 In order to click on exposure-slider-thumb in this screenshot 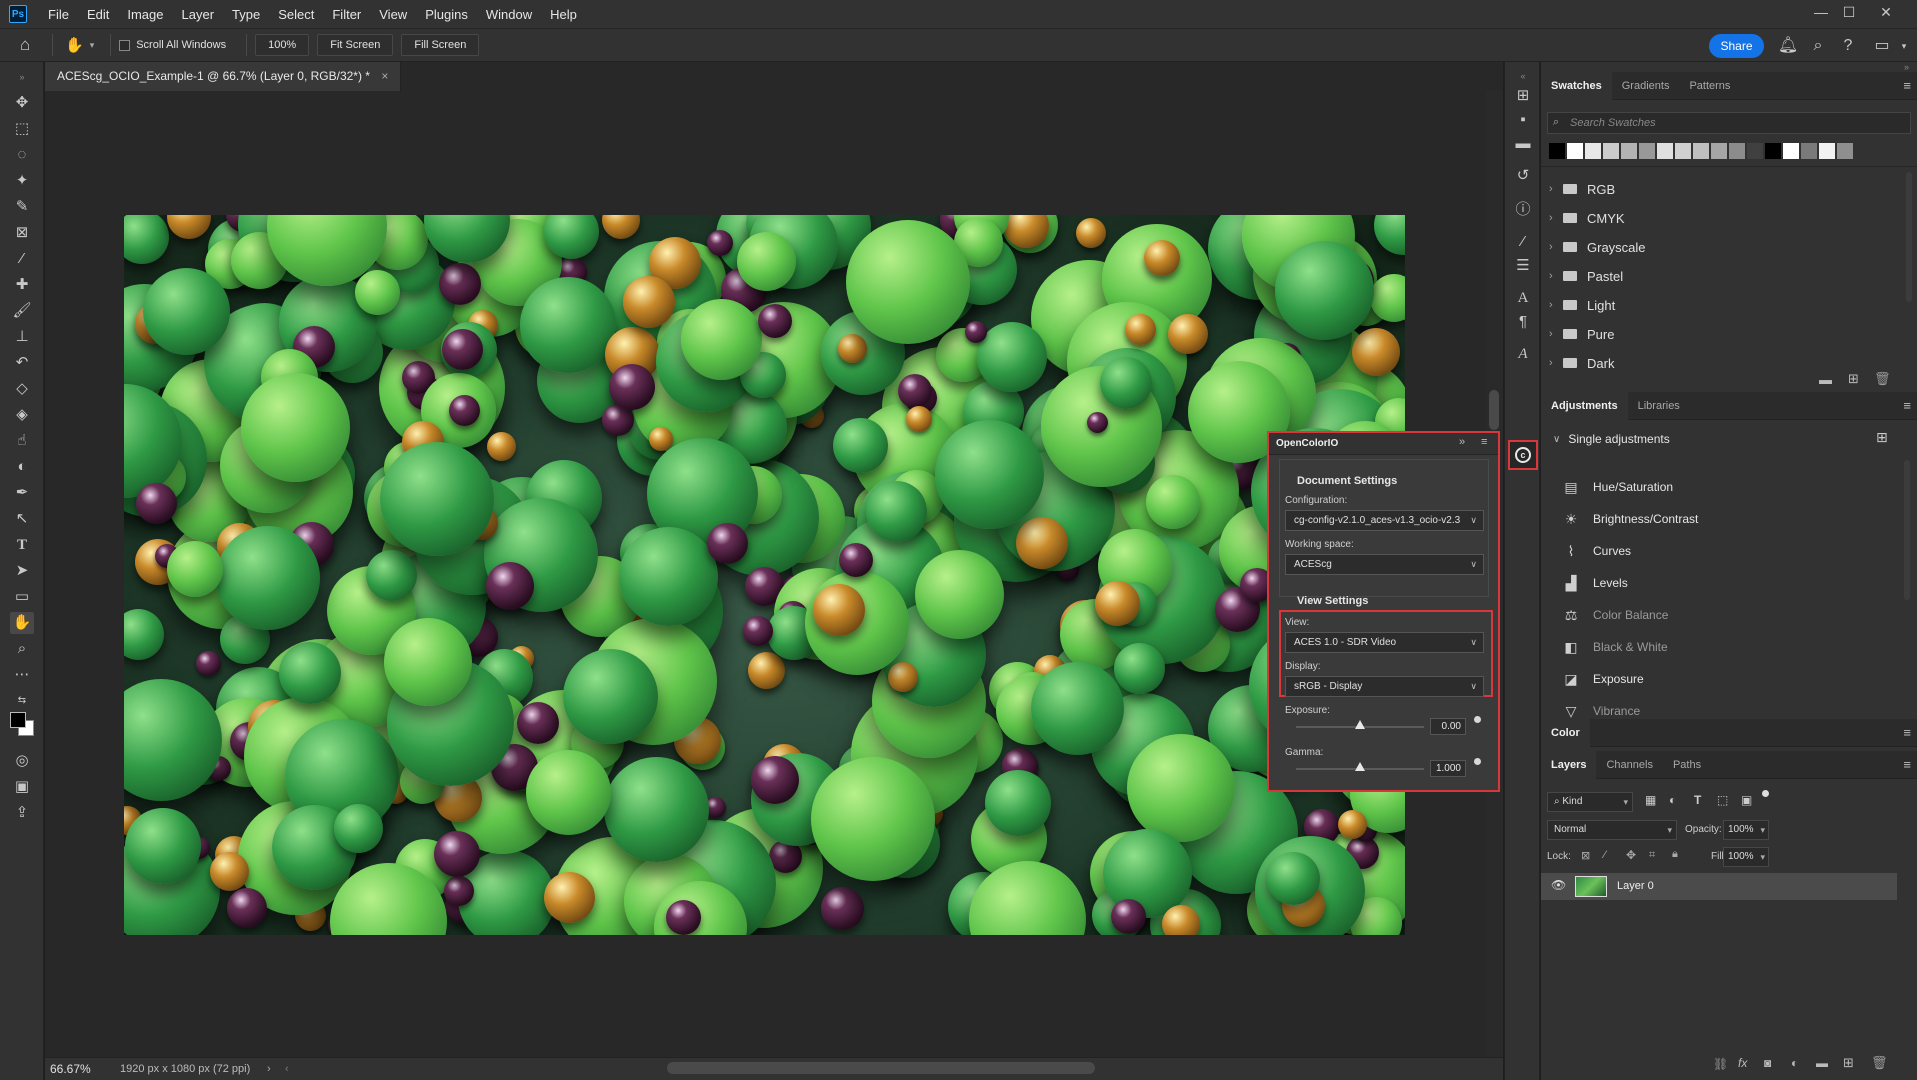, I will do `click(1360, 724)`.